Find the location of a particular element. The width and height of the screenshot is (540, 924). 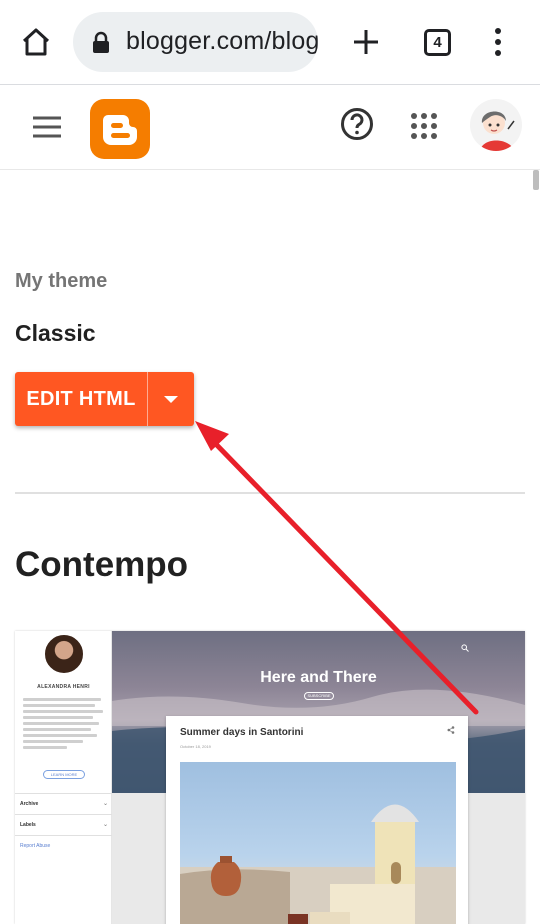

blogger-logo is located at coordinates (120, 129).